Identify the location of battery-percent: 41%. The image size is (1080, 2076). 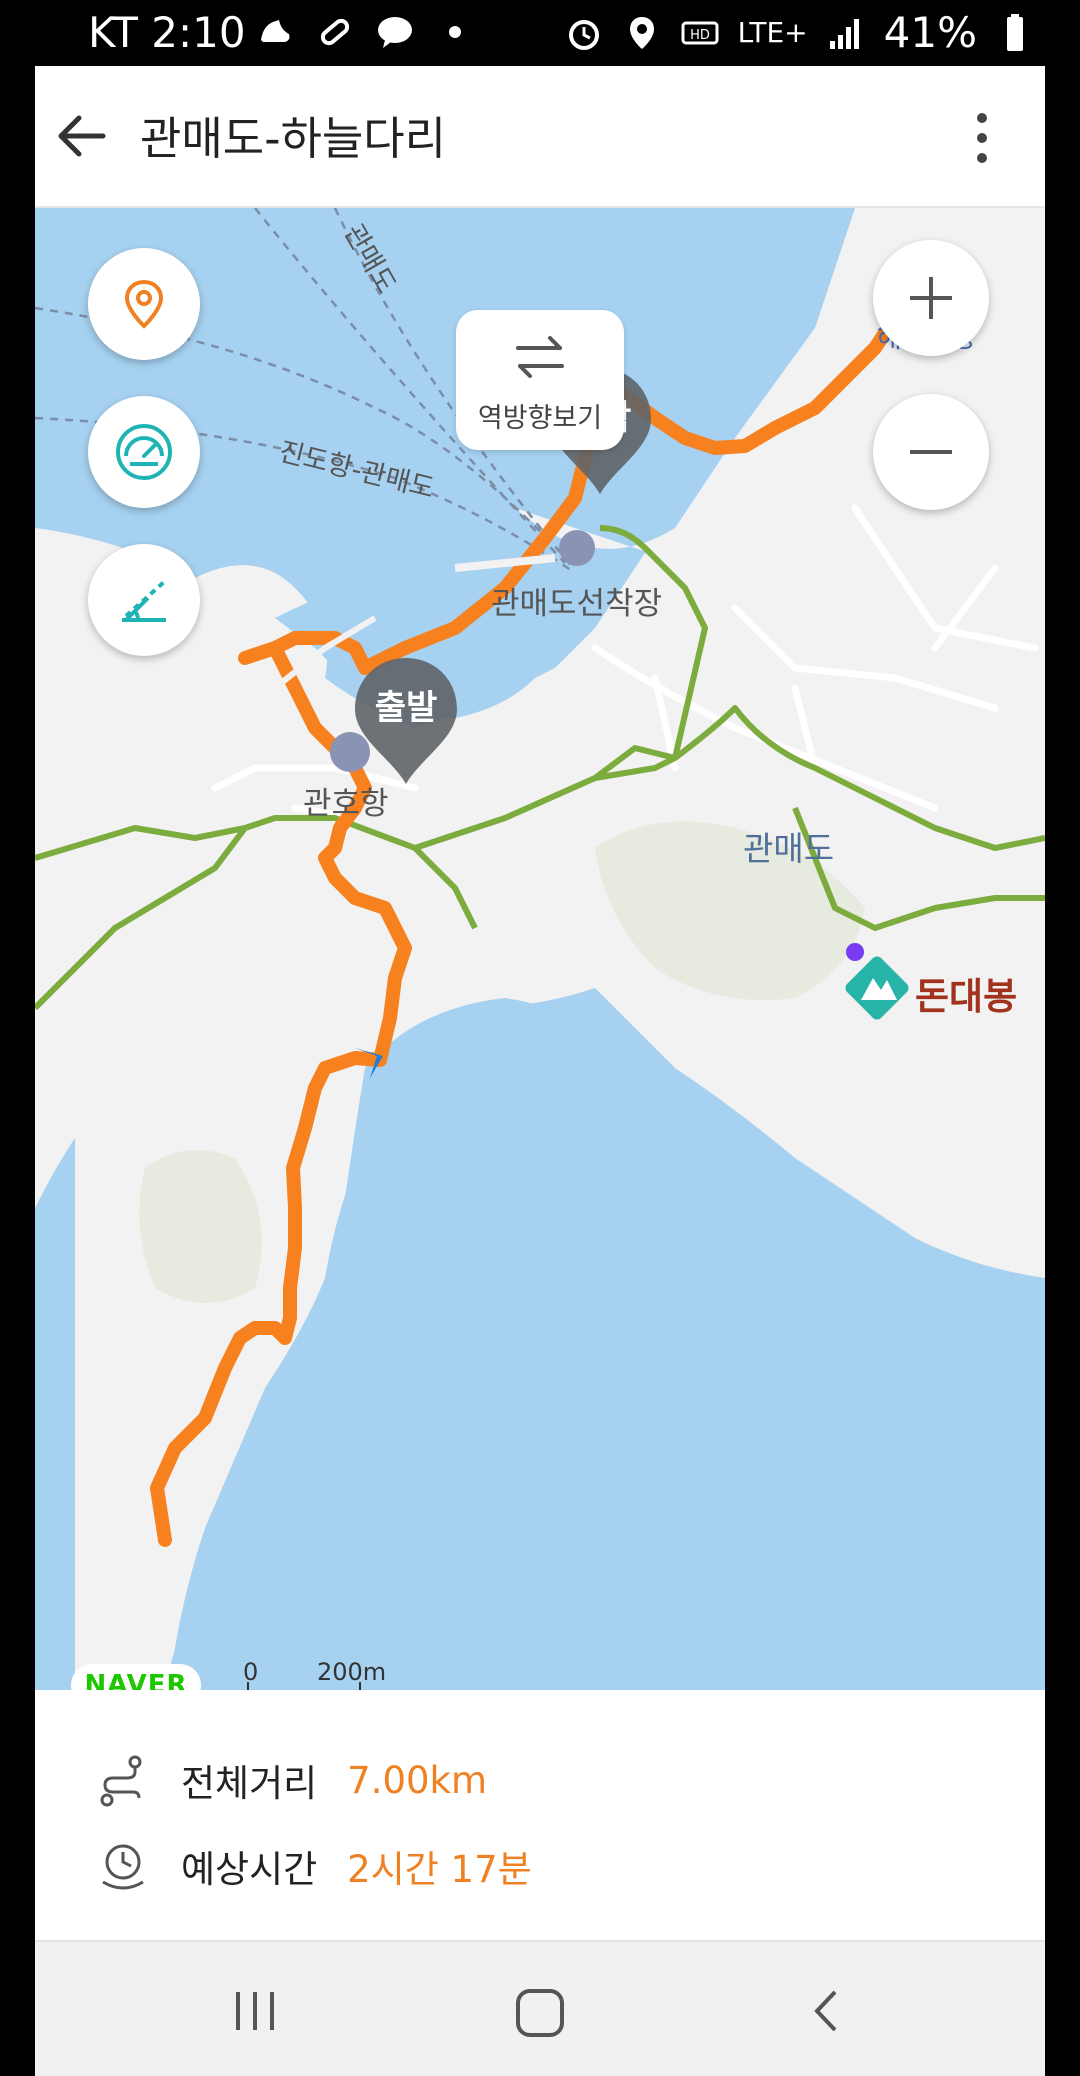
(930, 32).